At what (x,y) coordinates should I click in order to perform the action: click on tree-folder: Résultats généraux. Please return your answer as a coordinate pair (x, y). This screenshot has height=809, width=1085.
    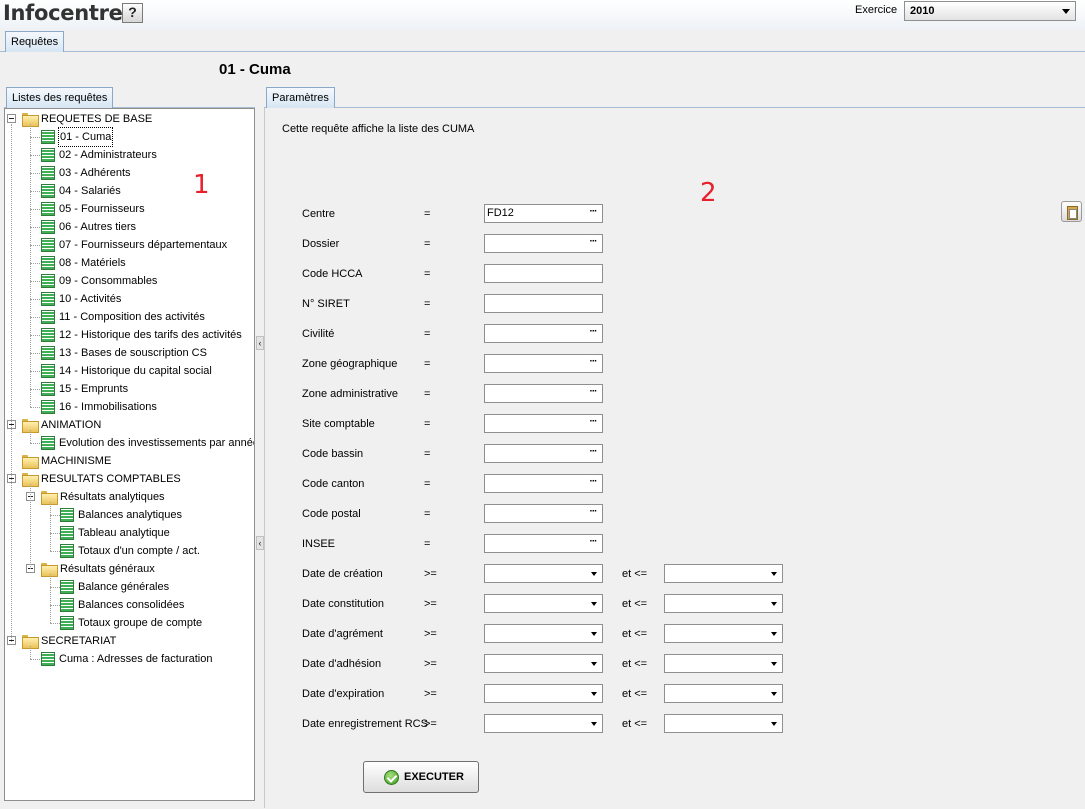
    Looking at the image, I should click on (129, 569).